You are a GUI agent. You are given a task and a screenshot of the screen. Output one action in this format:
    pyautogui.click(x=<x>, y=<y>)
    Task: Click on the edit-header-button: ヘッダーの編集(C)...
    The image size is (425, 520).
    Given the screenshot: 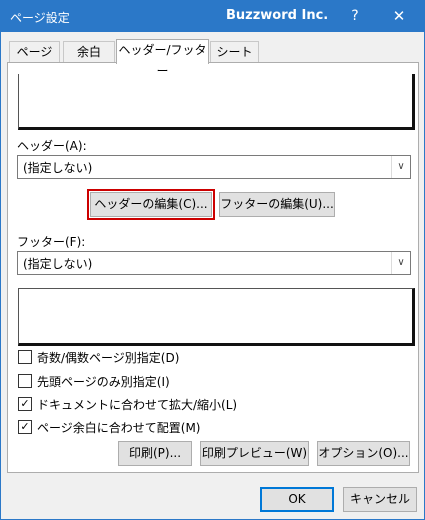 What is the action you would take?
    pyautogui.click(x=151, y=204)
    